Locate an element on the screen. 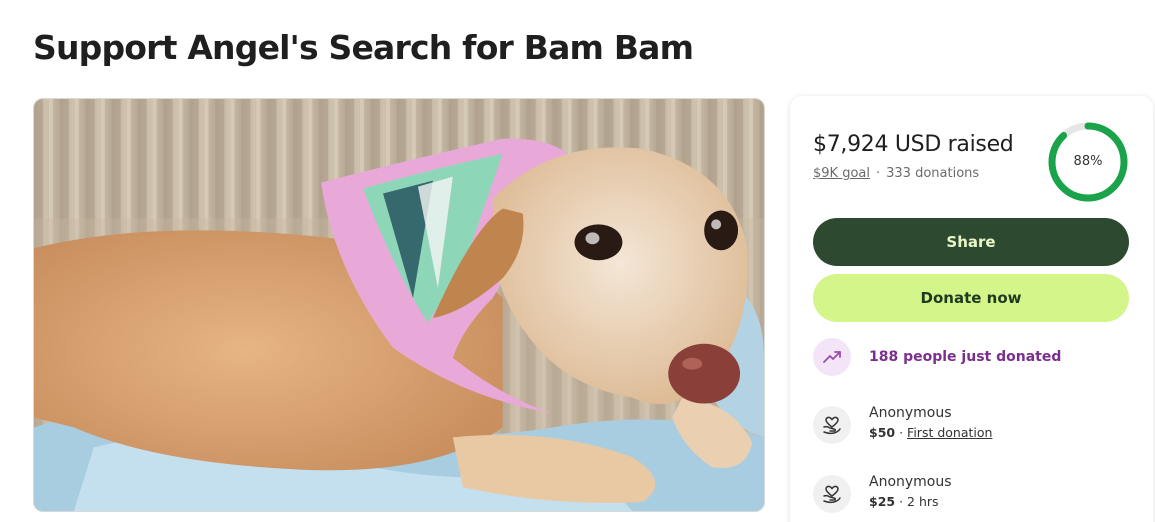 Image resolution: width=1155 pixels, height=522 pixels. recent-donations-trend: 188 people just donated is located at coordinates (937, 357).